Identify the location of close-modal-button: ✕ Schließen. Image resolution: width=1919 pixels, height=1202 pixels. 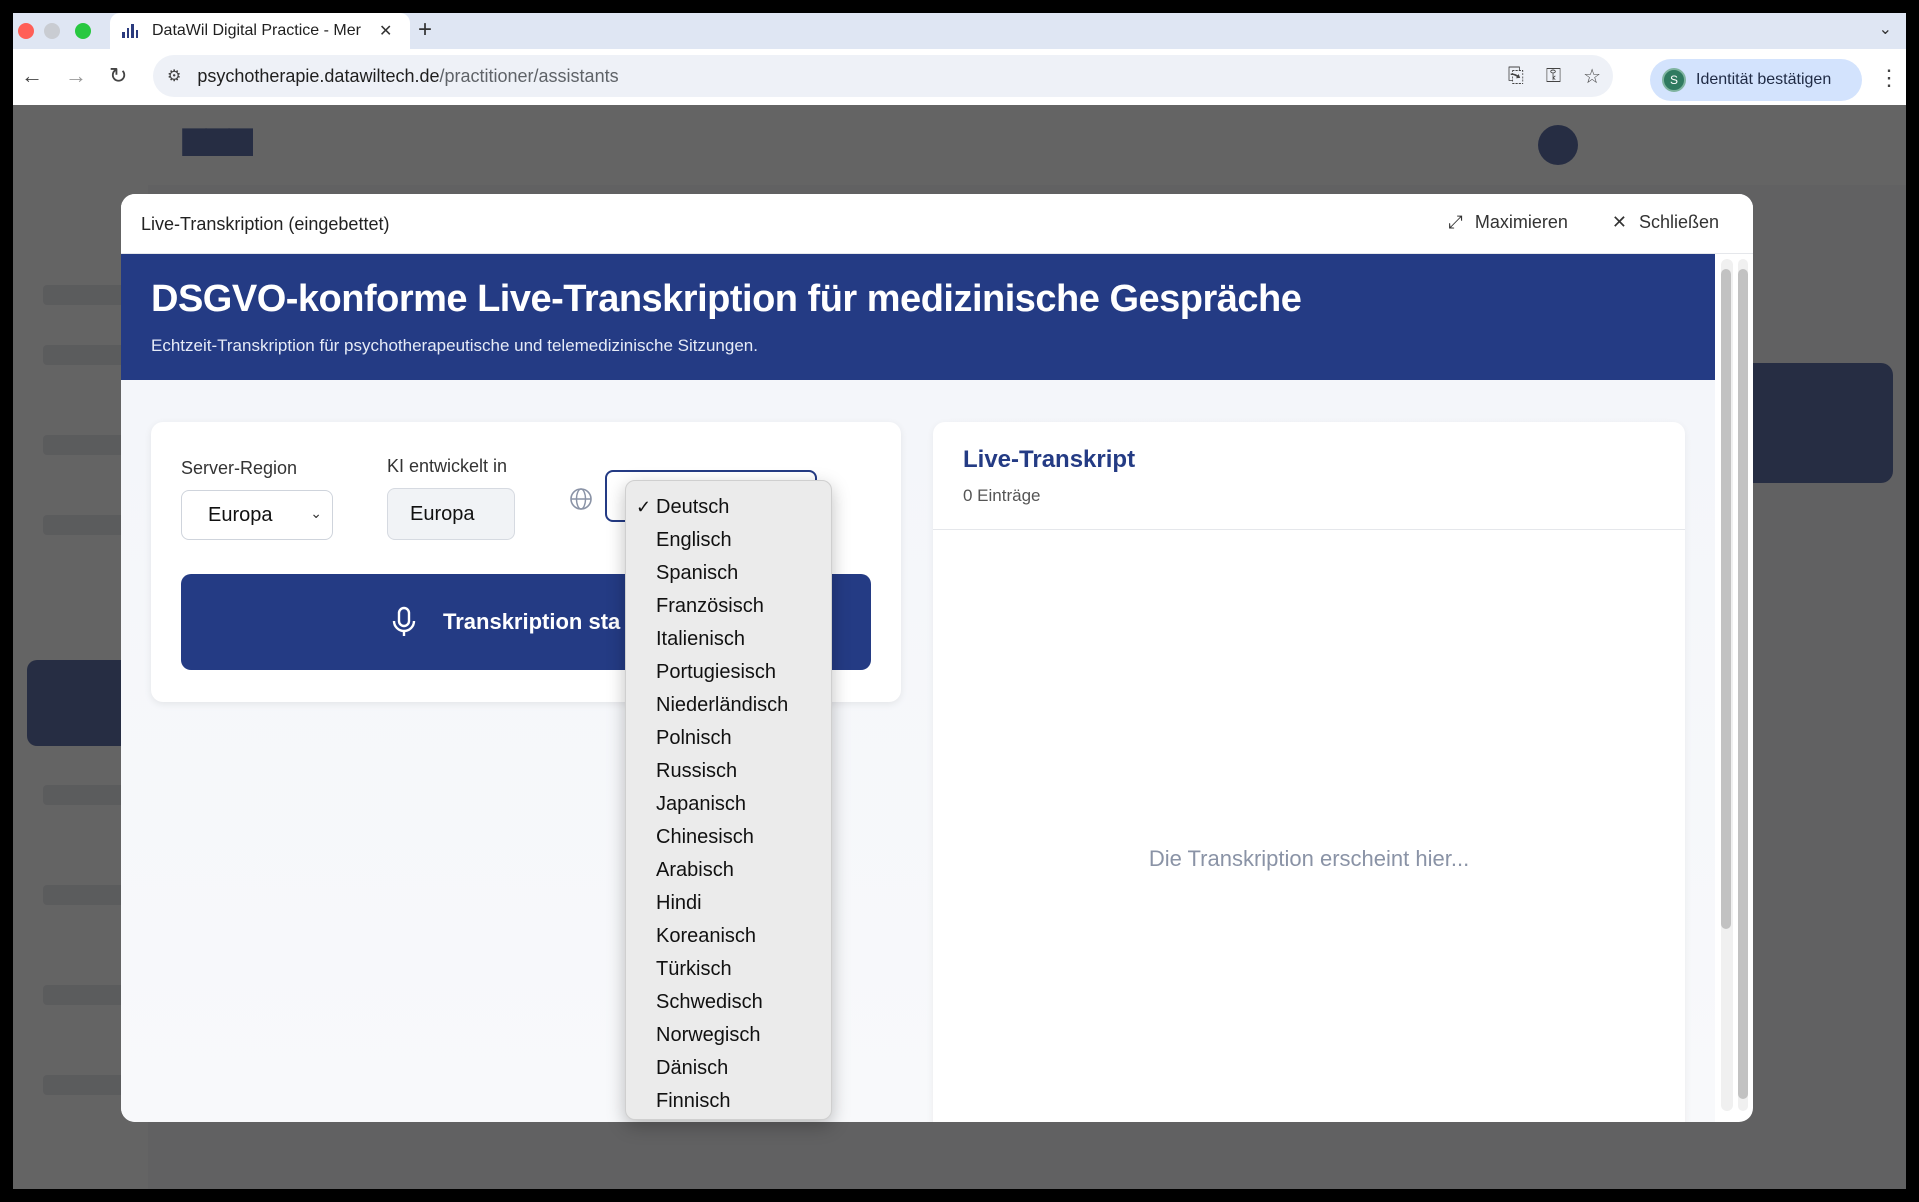
(1665, 222).